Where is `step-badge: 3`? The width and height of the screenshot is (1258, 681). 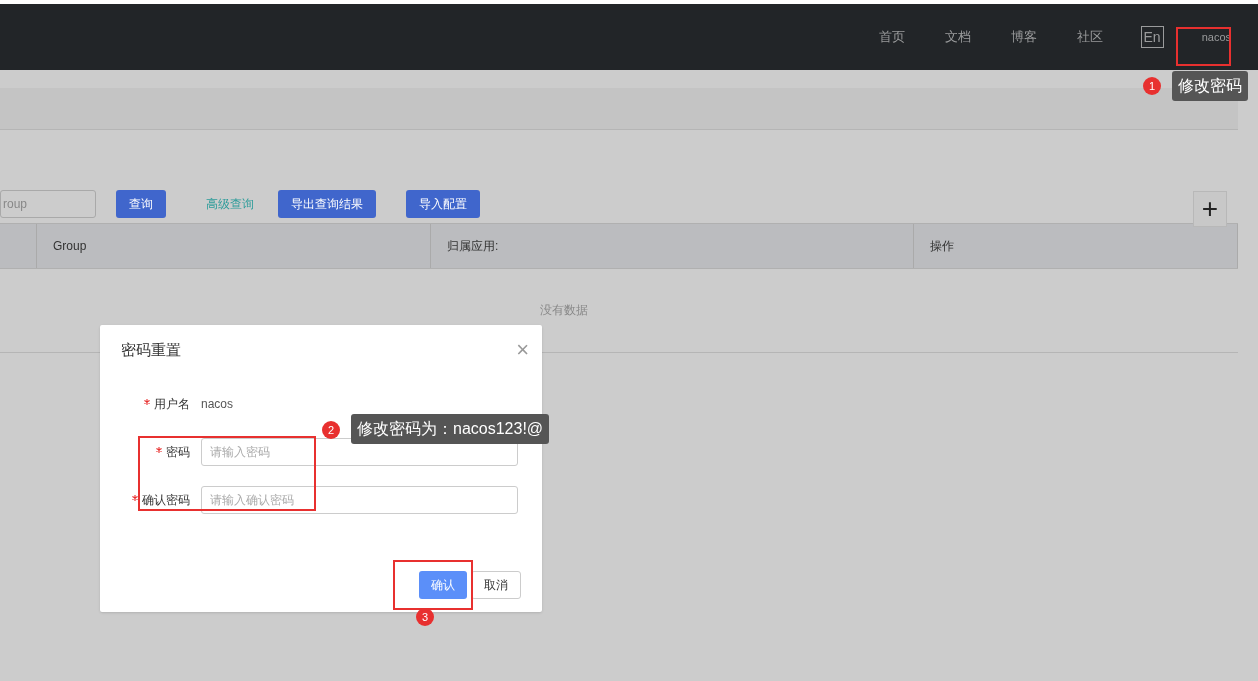 step-badge: 3 is located at coordinates (425, 617).